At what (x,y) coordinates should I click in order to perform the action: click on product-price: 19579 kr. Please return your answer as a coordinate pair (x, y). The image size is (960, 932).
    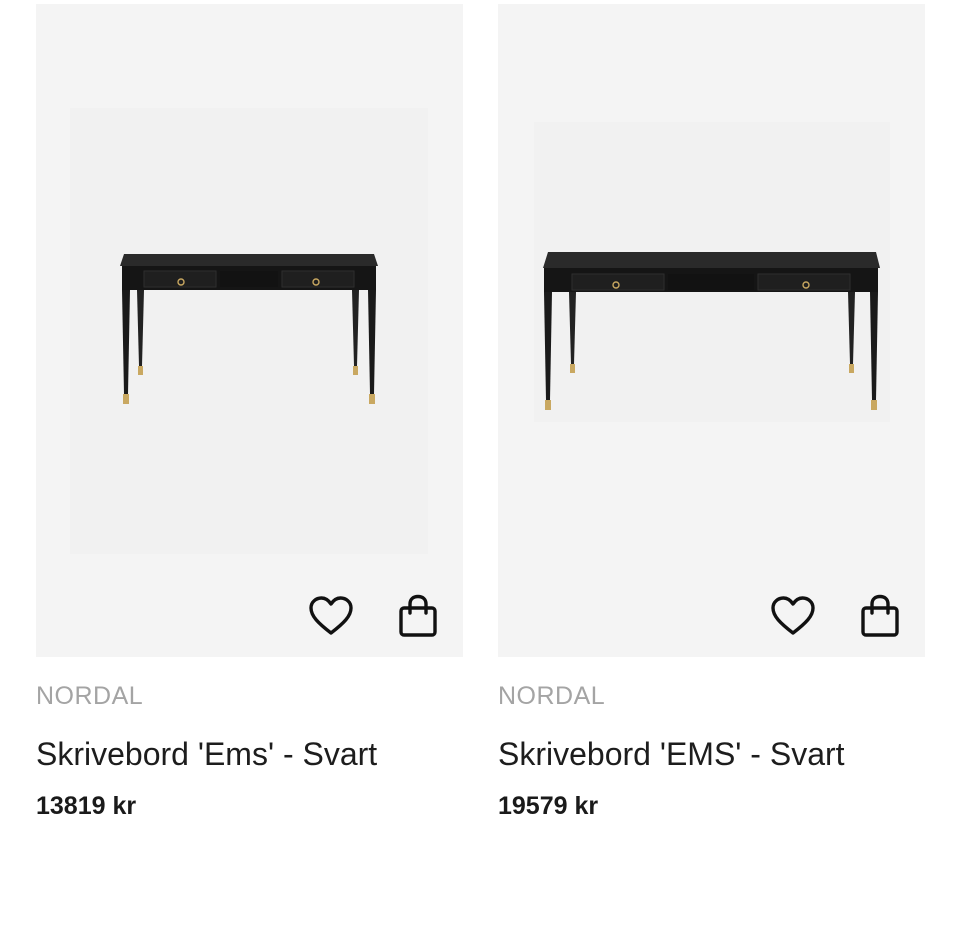
    Looking at the image, I should click on (548, 806).